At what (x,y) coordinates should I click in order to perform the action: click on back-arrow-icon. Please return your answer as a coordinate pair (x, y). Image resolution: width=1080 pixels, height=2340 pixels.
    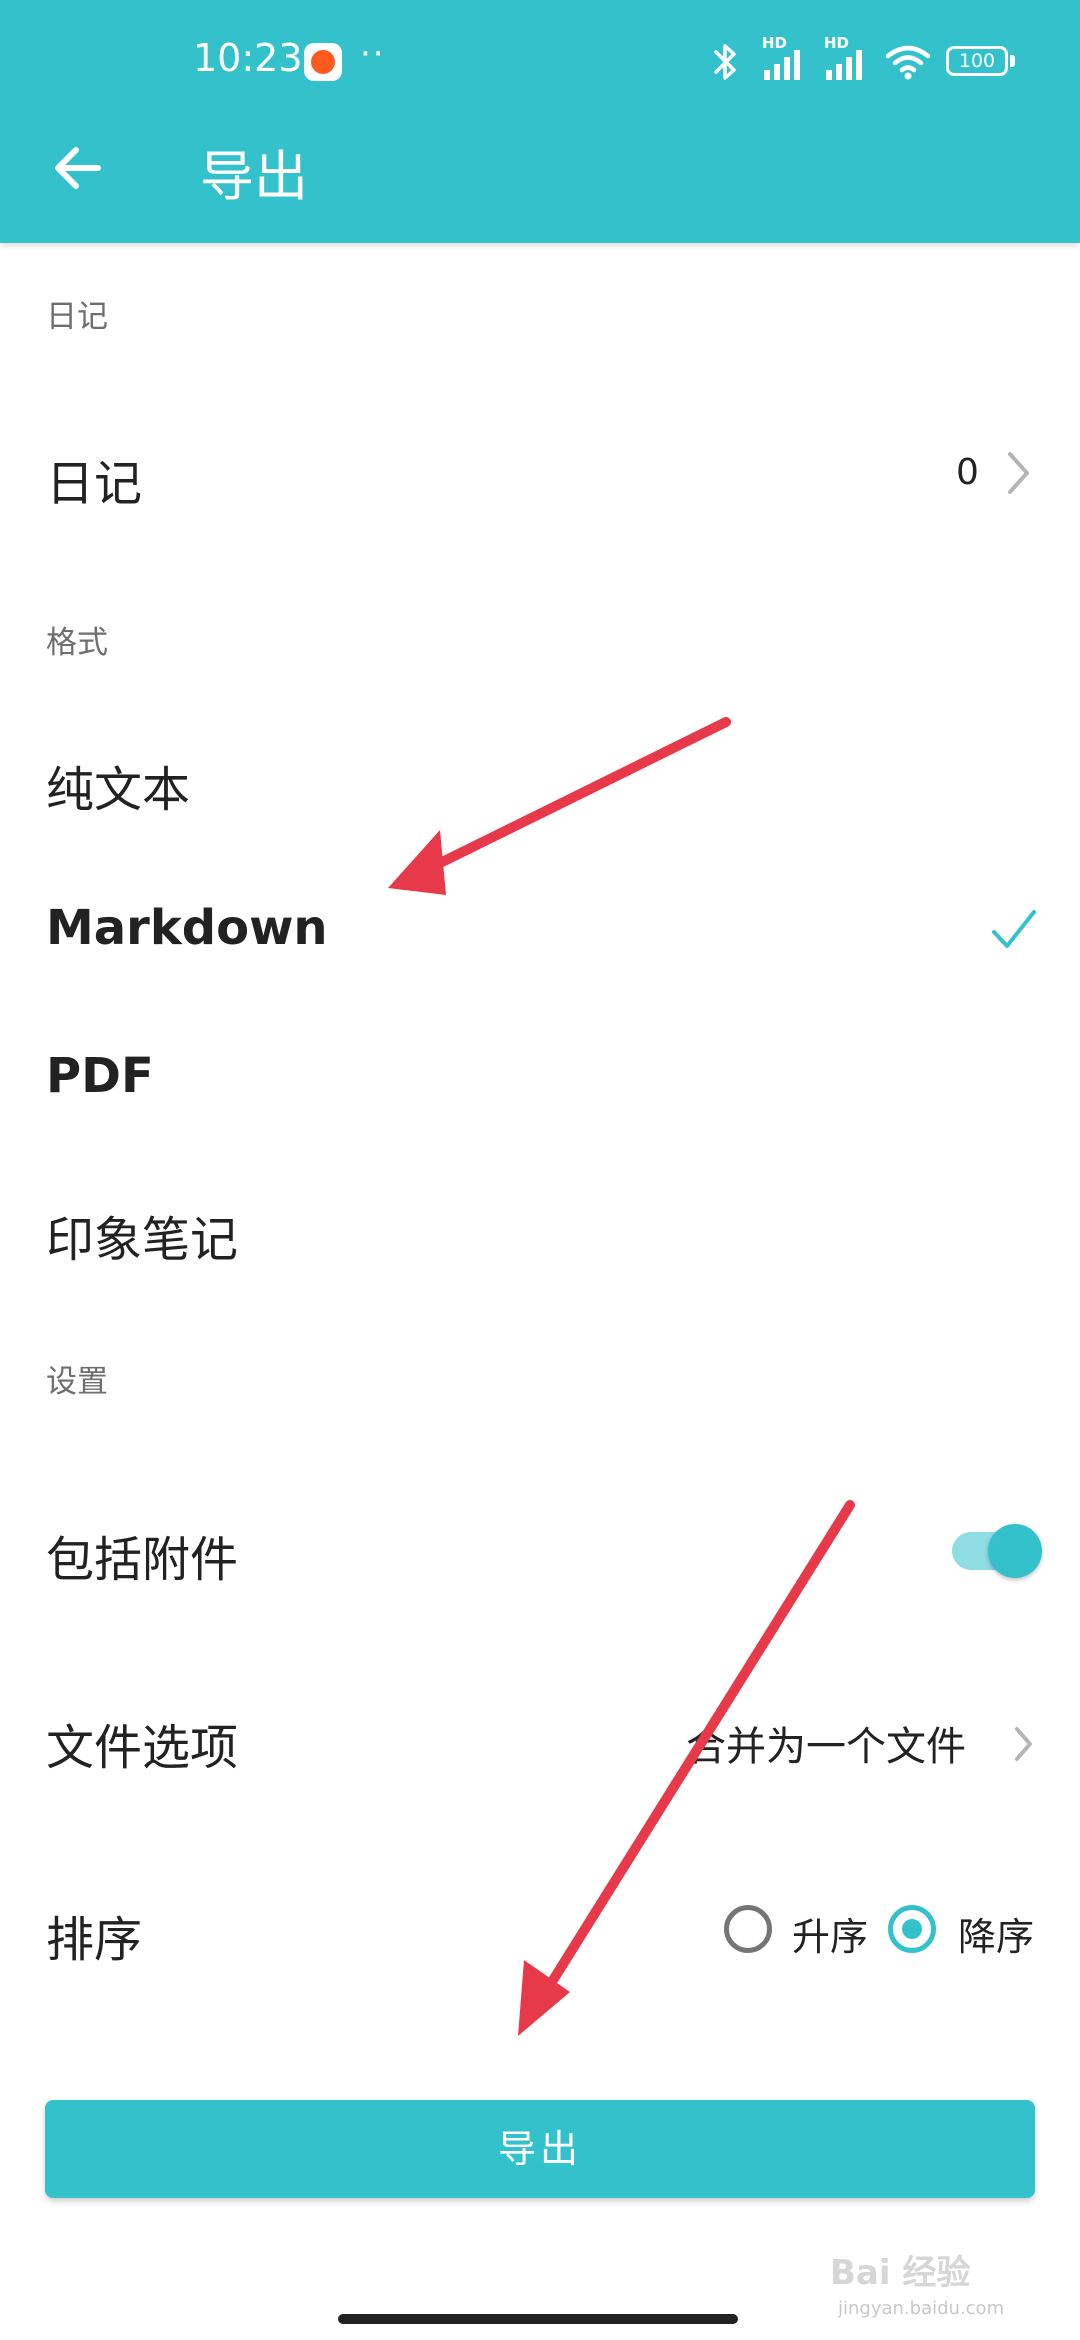
    Looking at the image, I should click on (78, 168).